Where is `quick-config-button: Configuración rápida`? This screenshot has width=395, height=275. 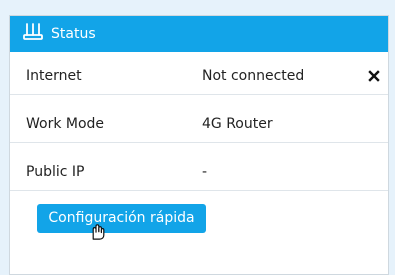
quick-config-button: Configuración rápida is located at coordinates (121, 218).